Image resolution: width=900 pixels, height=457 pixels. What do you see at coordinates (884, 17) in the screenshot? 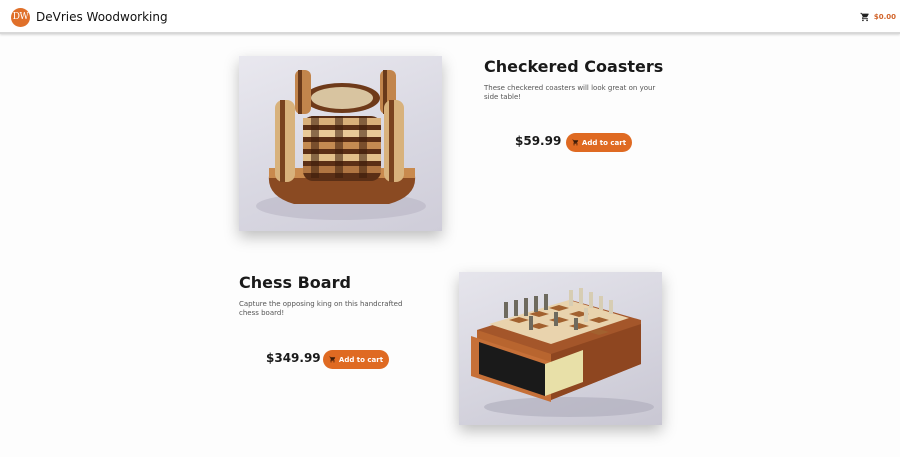
I see `cart-total: $0.00` at bounding box center [884, 17].